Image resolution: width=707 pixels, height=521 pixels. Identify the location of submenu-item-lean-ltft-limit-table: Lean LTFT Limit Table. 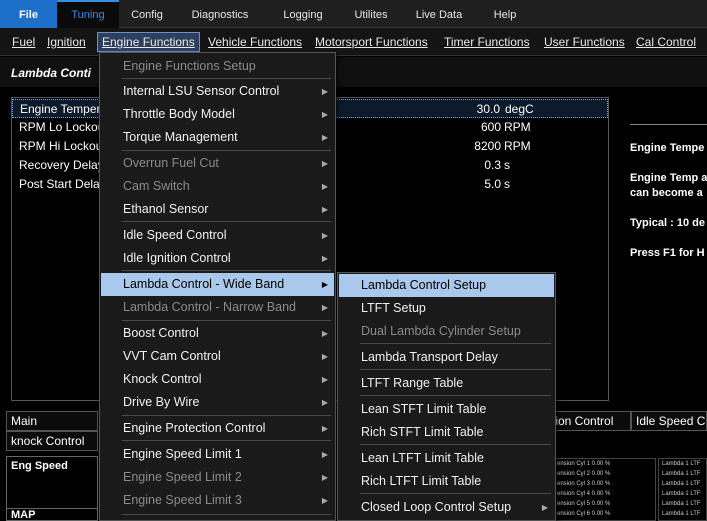
(446, 458).